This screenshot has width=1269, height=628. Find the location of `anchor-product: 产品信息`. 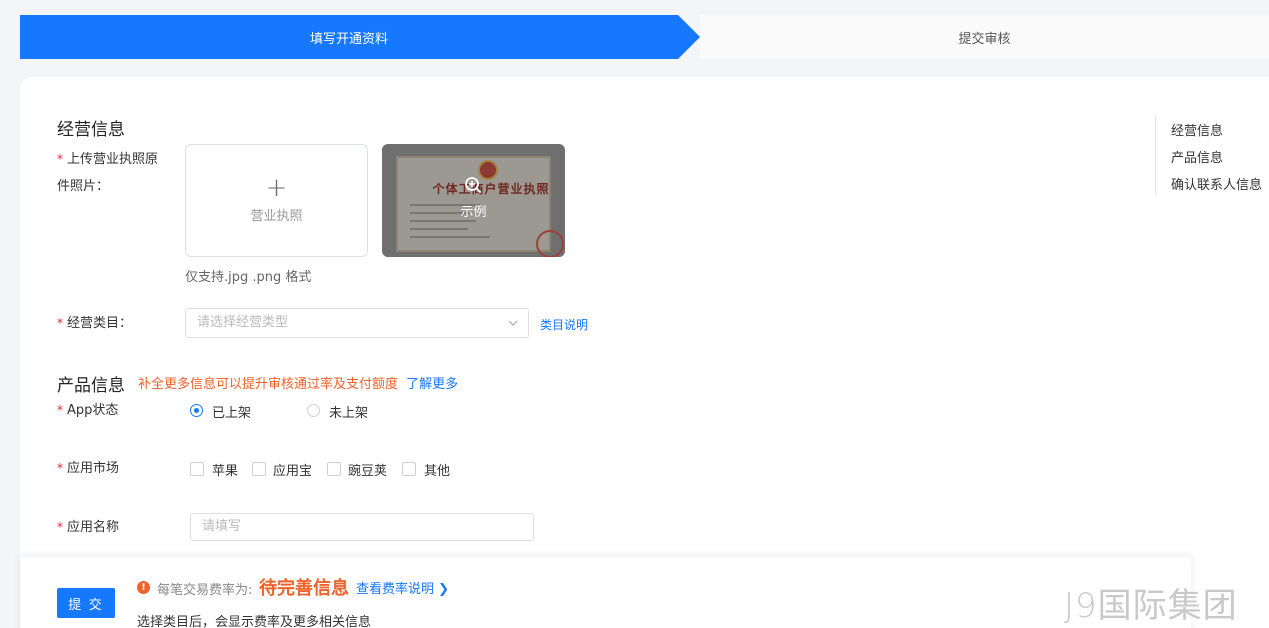

anchor-product: 产品信息 is located at coordinates (1197, 156).